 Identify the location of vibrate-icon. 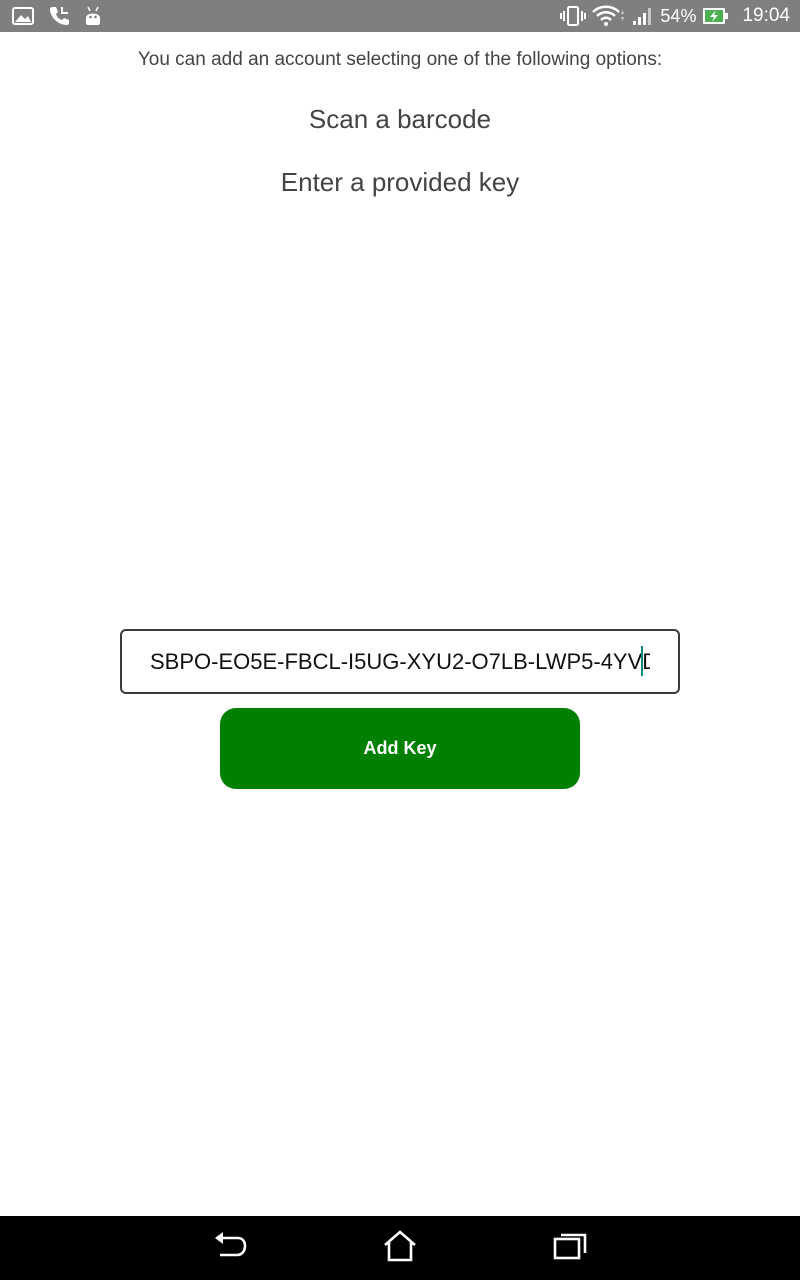
(573, 16).